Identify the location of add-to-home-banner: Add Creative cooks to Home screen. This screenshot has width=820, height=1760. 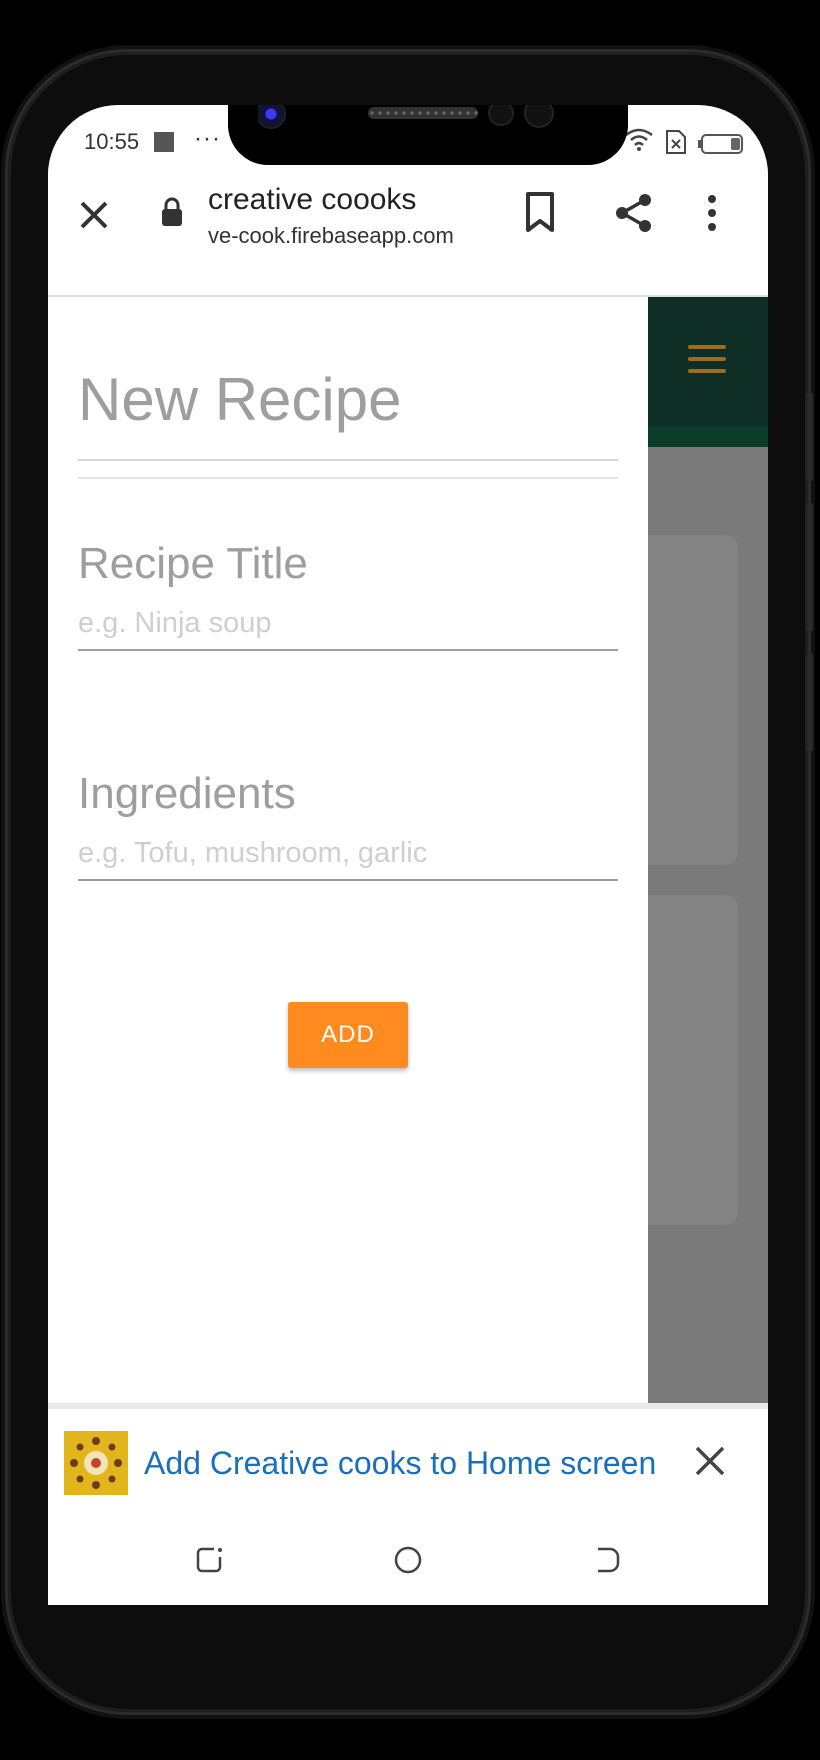
(408, 1464).